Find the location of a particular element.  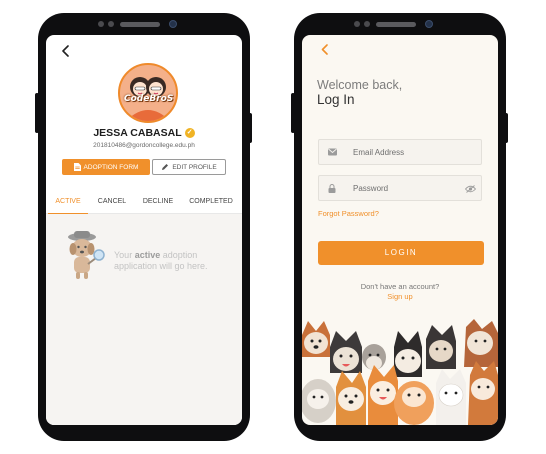

edit-profile-button: EDIT PROFILE is located at coordinates (189, 167).